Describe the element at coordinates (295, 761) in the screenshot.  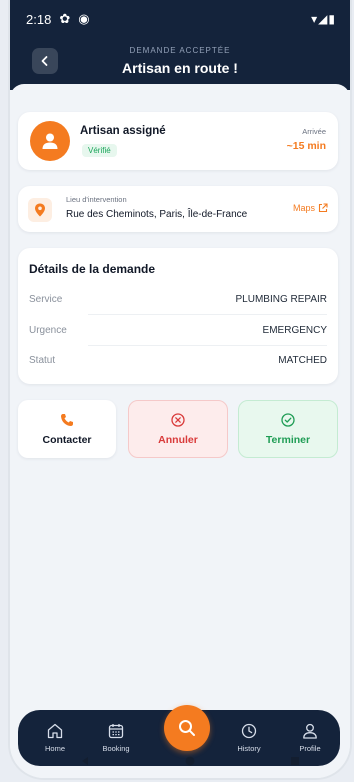
I see `system-recents-icon` at that location.